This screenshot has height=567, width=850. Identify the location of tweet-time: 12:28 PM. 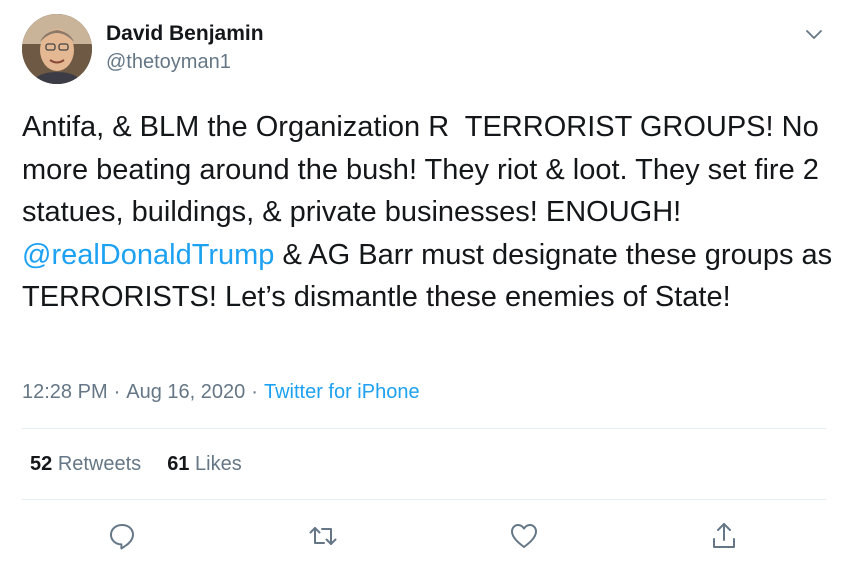
(65, 392).